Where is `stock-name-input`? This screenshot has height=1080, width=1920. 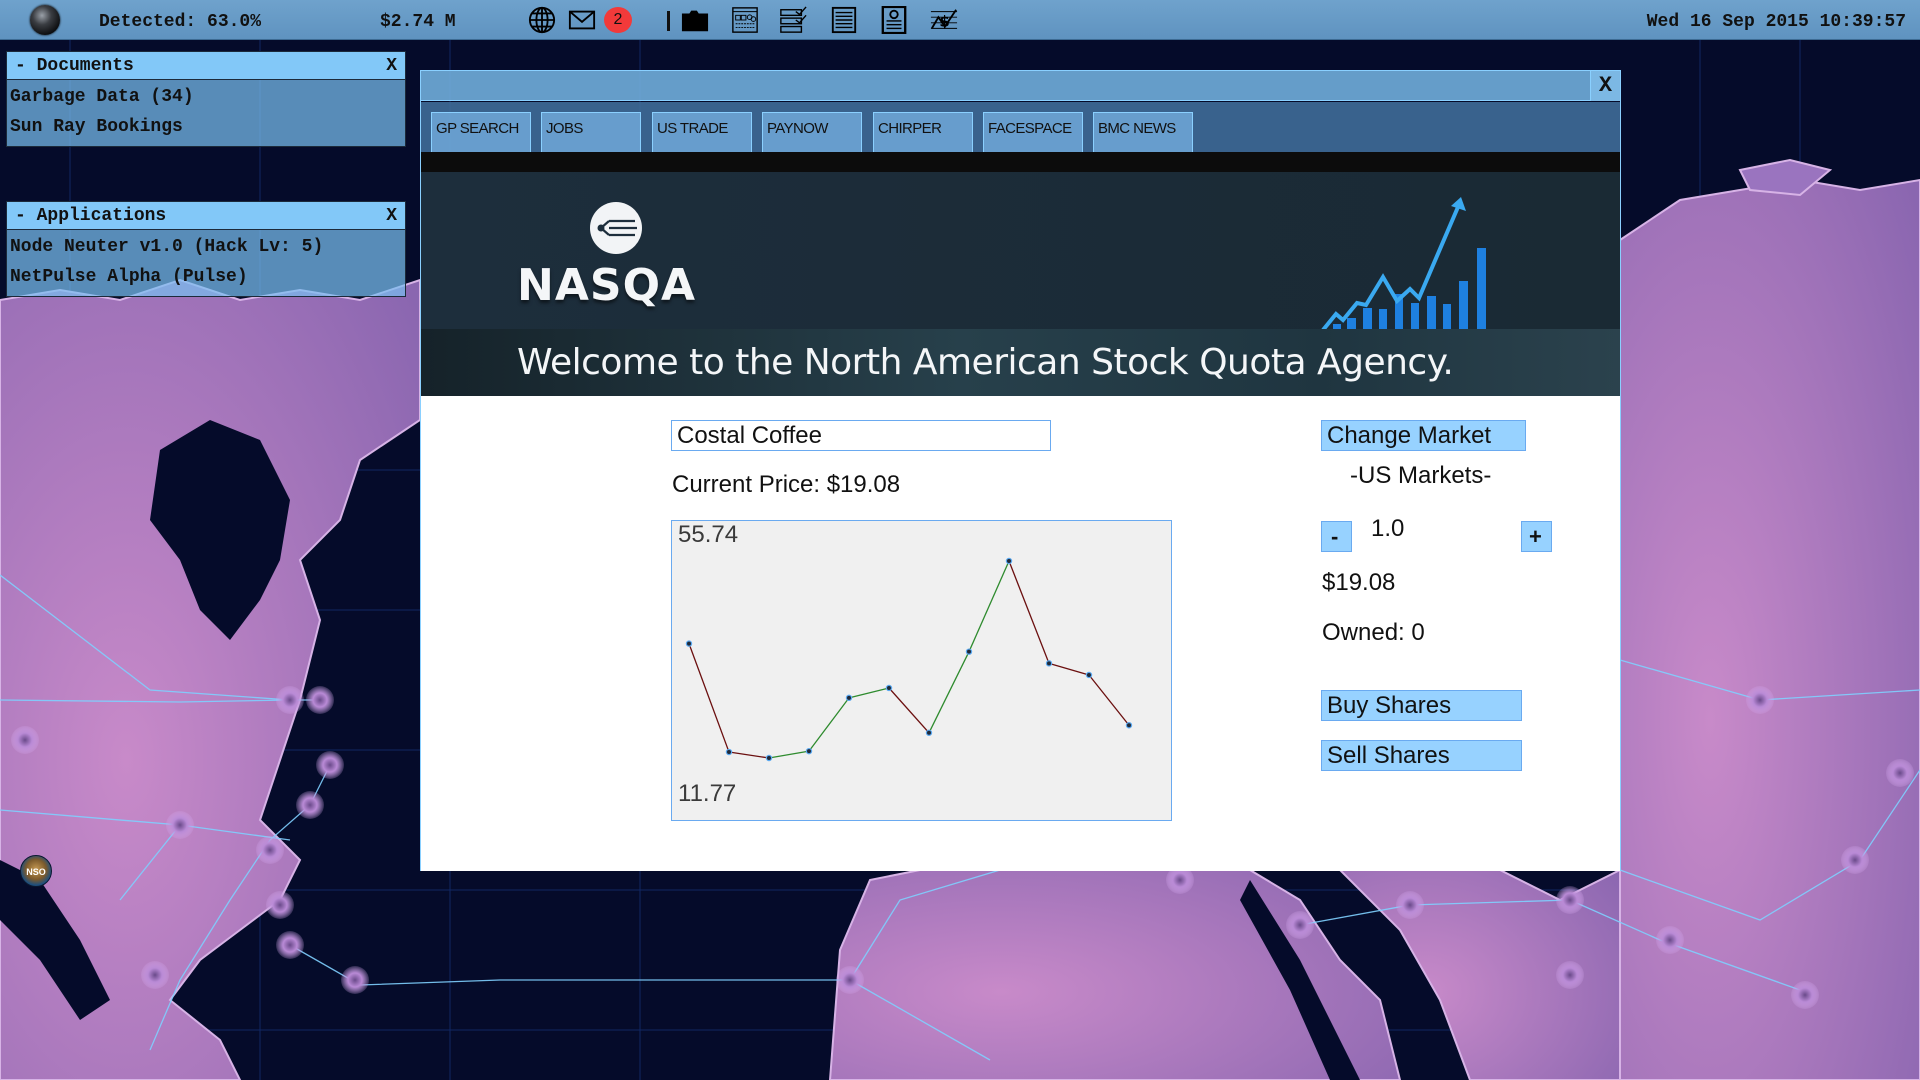
stock-name-input is located at coordinates (861, 435).